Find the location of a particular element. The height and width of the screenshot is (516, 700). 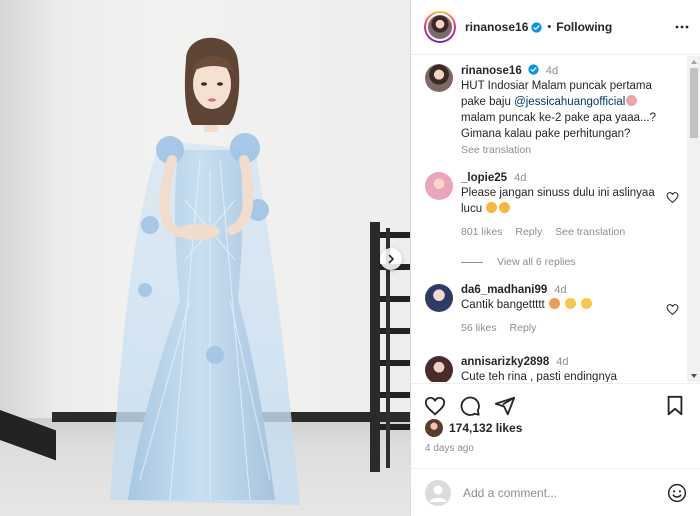

more-options-icon is located at coordinates (682, 27).